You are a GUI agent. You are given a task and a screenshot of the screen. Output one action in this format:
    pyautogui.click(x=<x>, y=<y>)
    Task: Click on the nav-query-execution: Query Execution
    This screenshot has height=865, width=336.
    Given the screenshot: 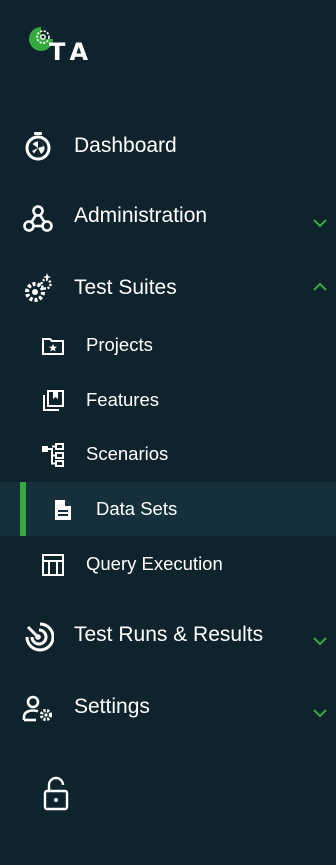 What is the action you would take?
    pyautogui.click(x=168, y=564)
    